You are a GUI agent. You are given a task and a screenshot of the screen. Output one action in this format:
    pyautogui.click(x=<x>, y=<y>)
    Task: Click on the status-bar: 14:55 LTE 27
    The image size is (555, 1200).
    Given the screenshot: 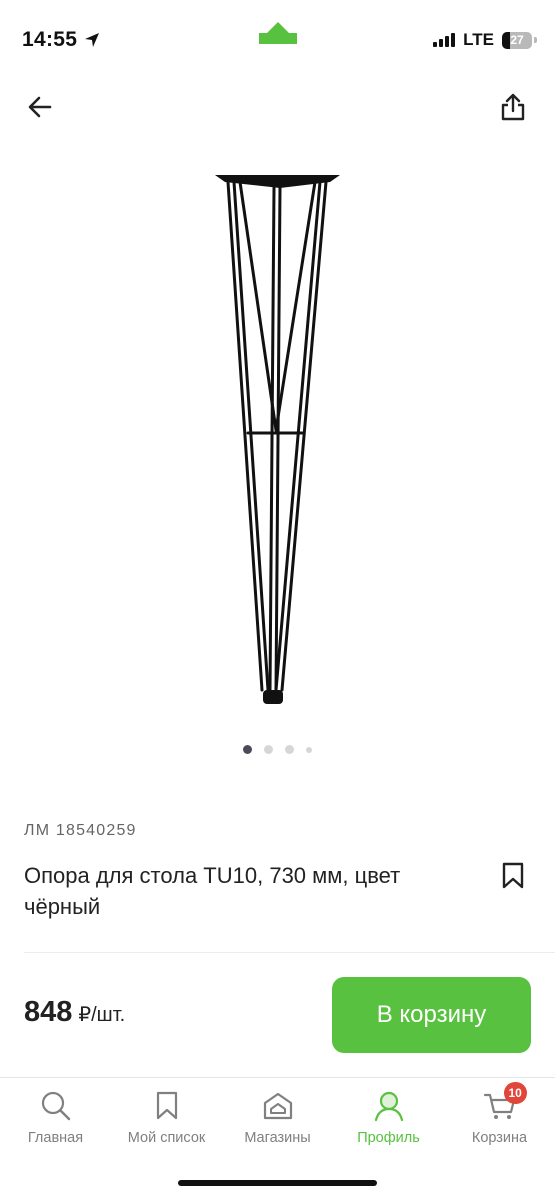 What is the action you would take?
    pyautogui.click(x=277, y=40)
    